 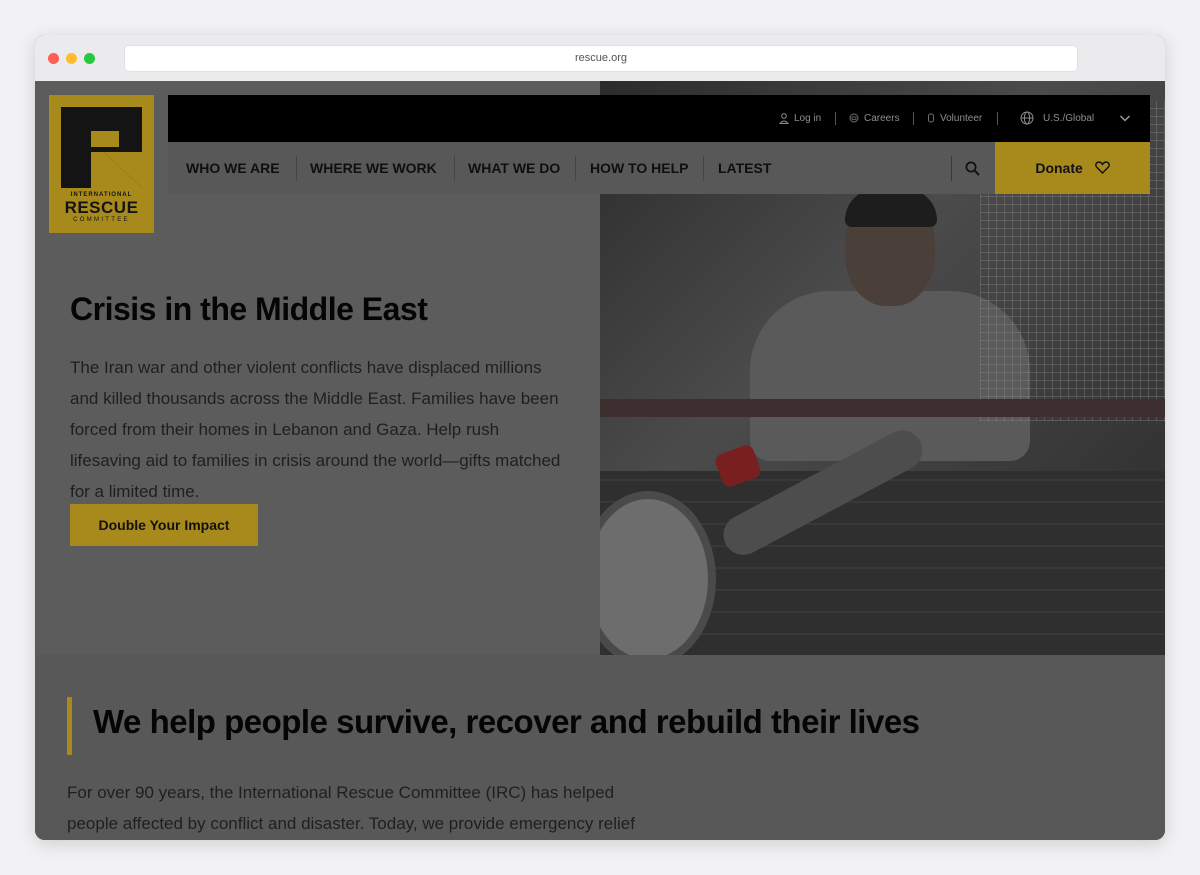 I want to click on minimize-window-button, so click(x=71, y=58).